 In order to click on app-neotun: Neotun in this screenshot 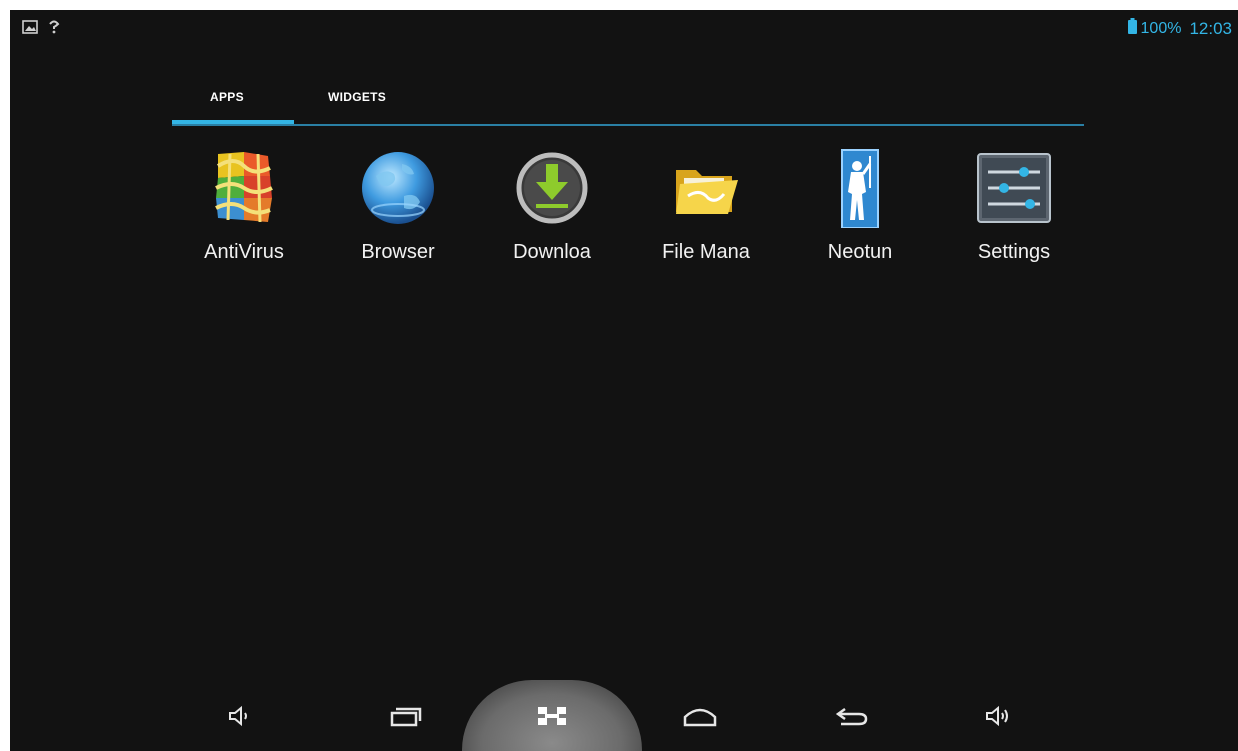, I will do `click(860, 213)`.